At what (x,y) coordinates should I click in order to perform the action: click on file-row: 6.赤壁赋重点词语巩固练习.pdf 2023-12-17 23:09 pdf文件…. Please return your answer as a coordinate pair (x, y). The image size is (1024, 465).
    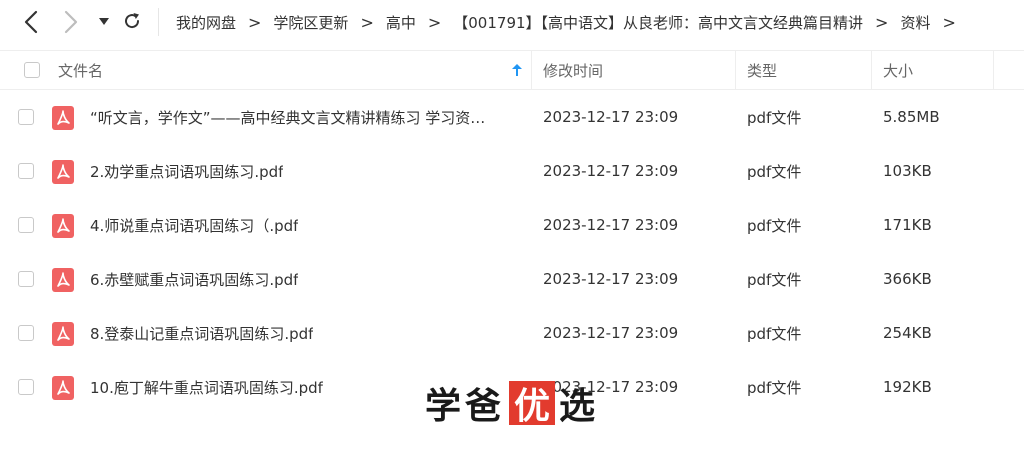
    Looking at the image, I should click on (512, 279).